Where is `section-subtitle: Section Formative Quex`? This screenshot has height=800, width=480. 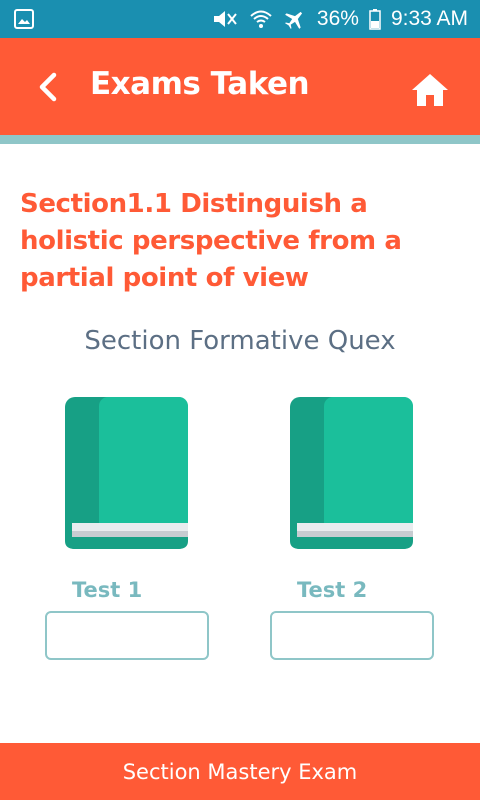
section-subtitle: Section Formative Quex is located at coordinates (240, 341).